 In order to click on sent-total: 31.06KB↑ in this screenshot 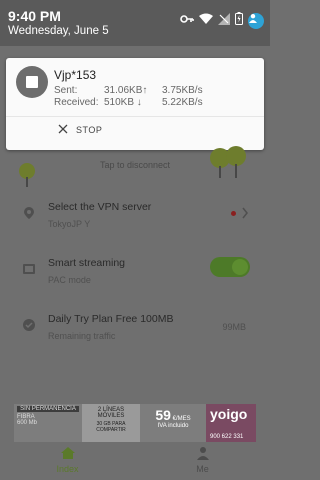, I will do `click(126, 90)`.